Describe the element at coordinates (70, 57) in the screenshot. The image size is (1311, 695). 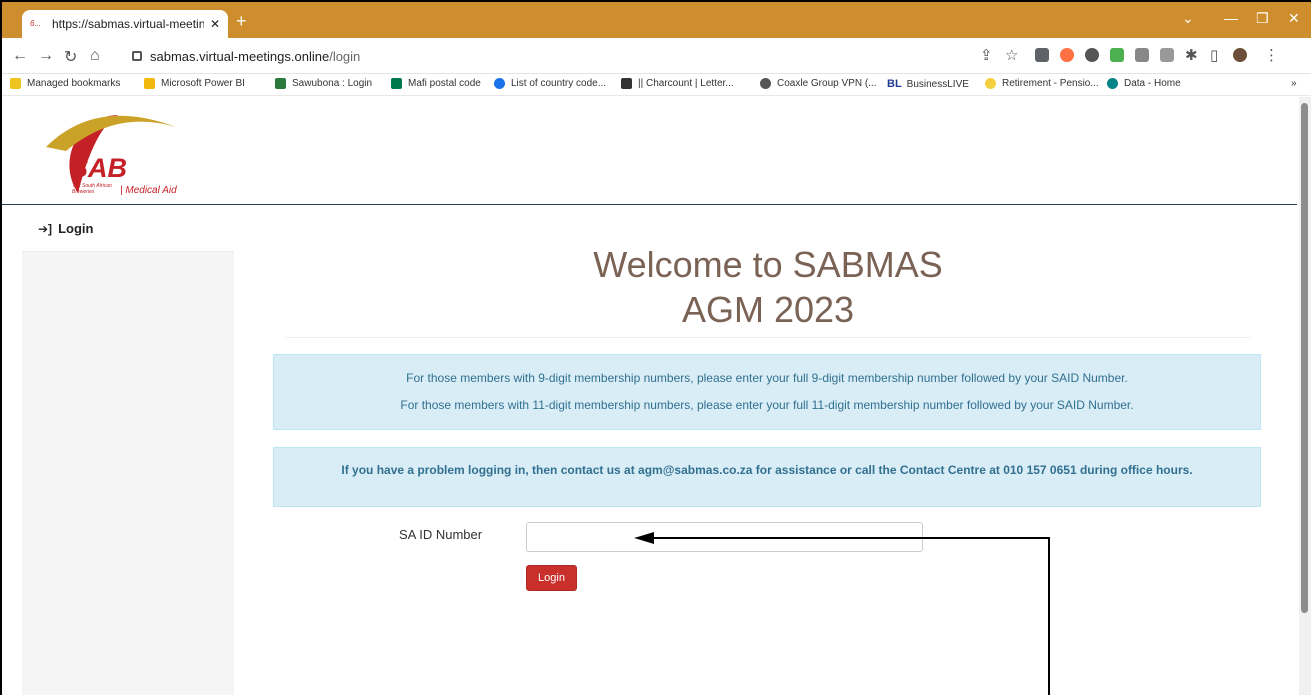
I see `reload-icon: ↻` at that location.